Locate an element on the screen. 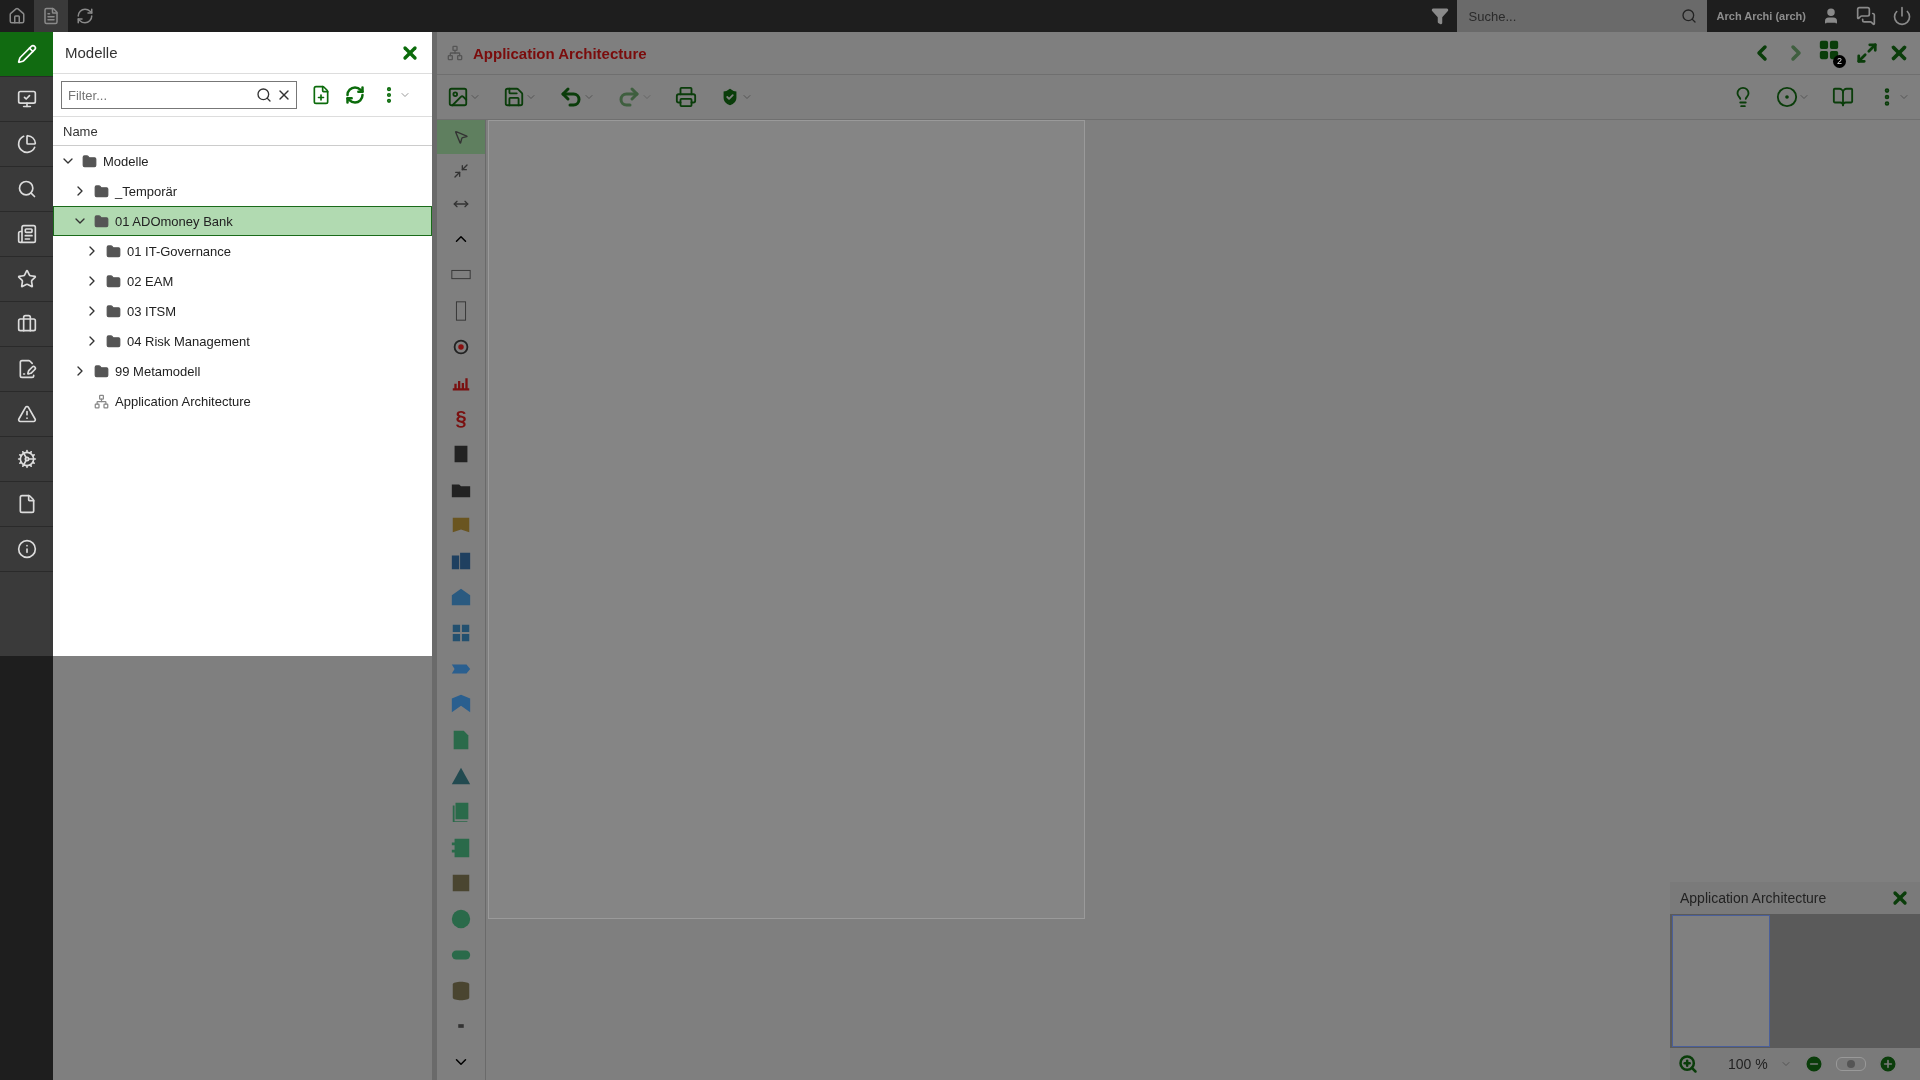 This screenshot has width=1920, height=1080. column-header: Name is located at coordinates (242, 131).